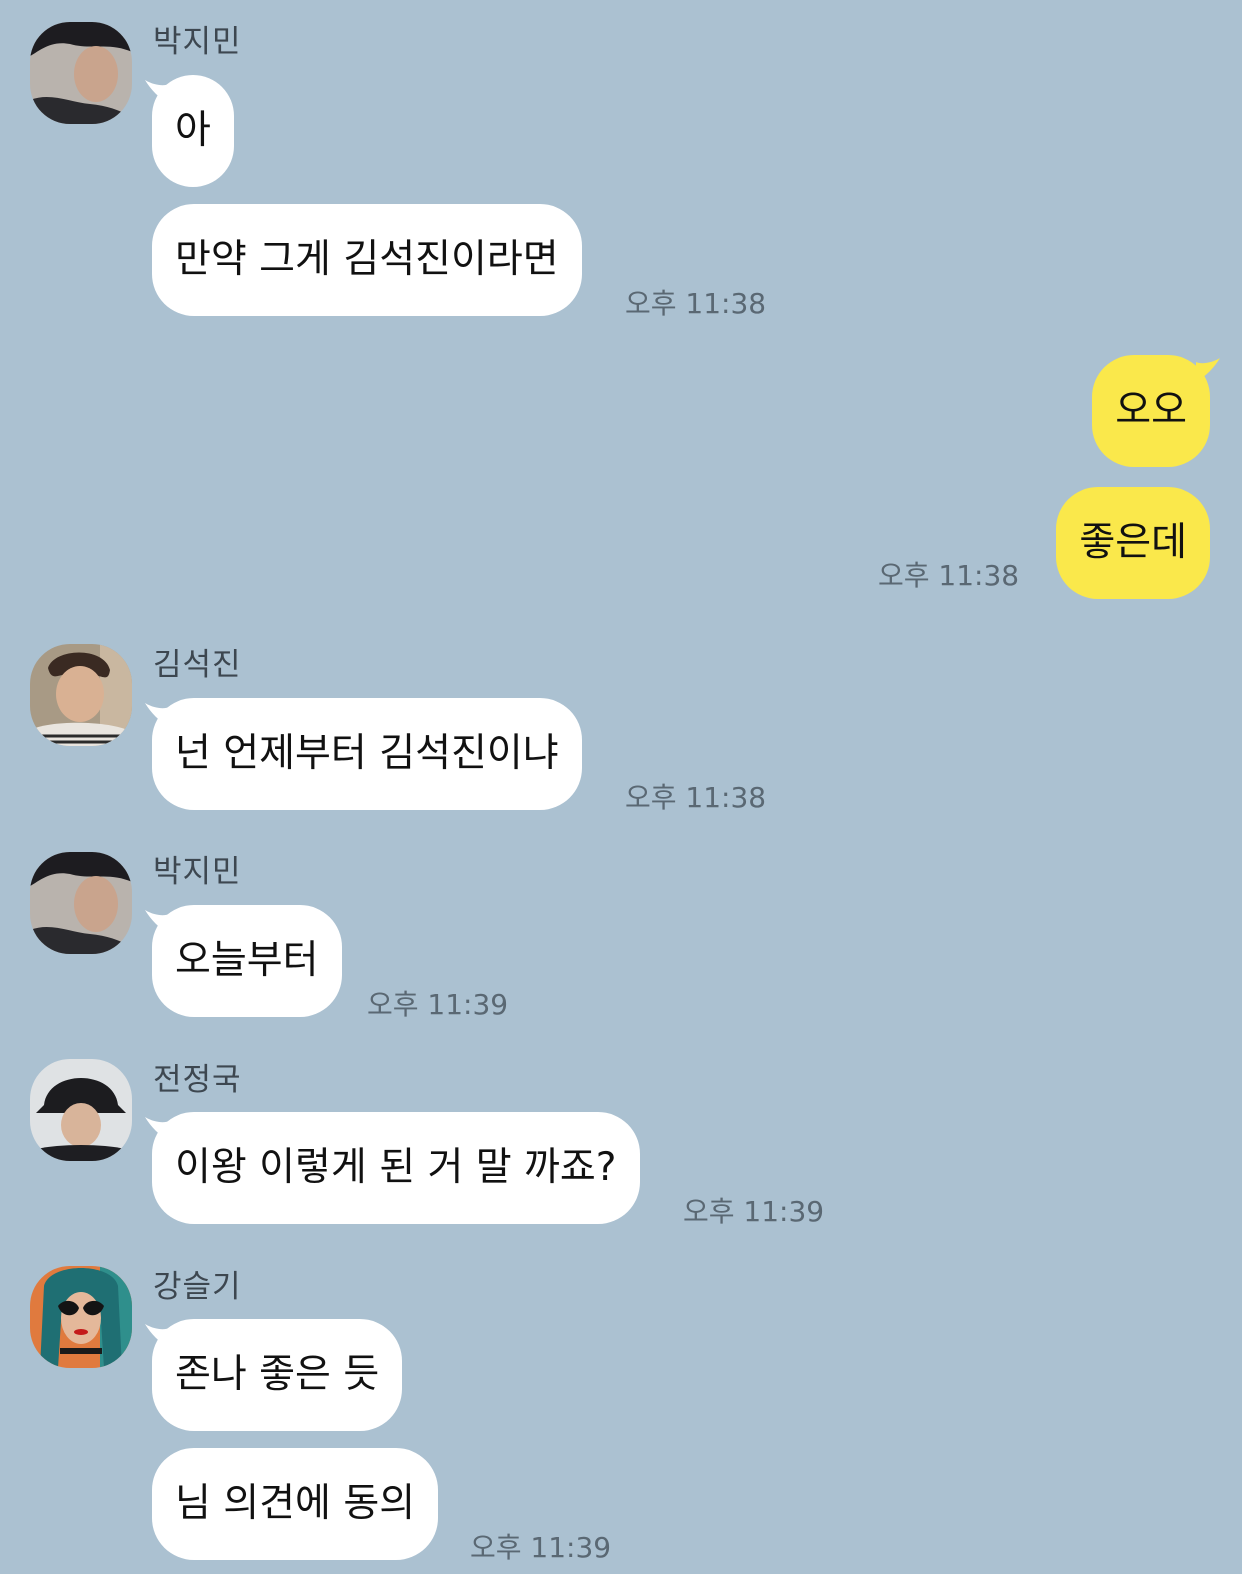 The image size is (1242, 1574). Describe the element at coordinates (1133, 543) in the screenshot. I see `my-message-bubble: 좋은데` at that location.